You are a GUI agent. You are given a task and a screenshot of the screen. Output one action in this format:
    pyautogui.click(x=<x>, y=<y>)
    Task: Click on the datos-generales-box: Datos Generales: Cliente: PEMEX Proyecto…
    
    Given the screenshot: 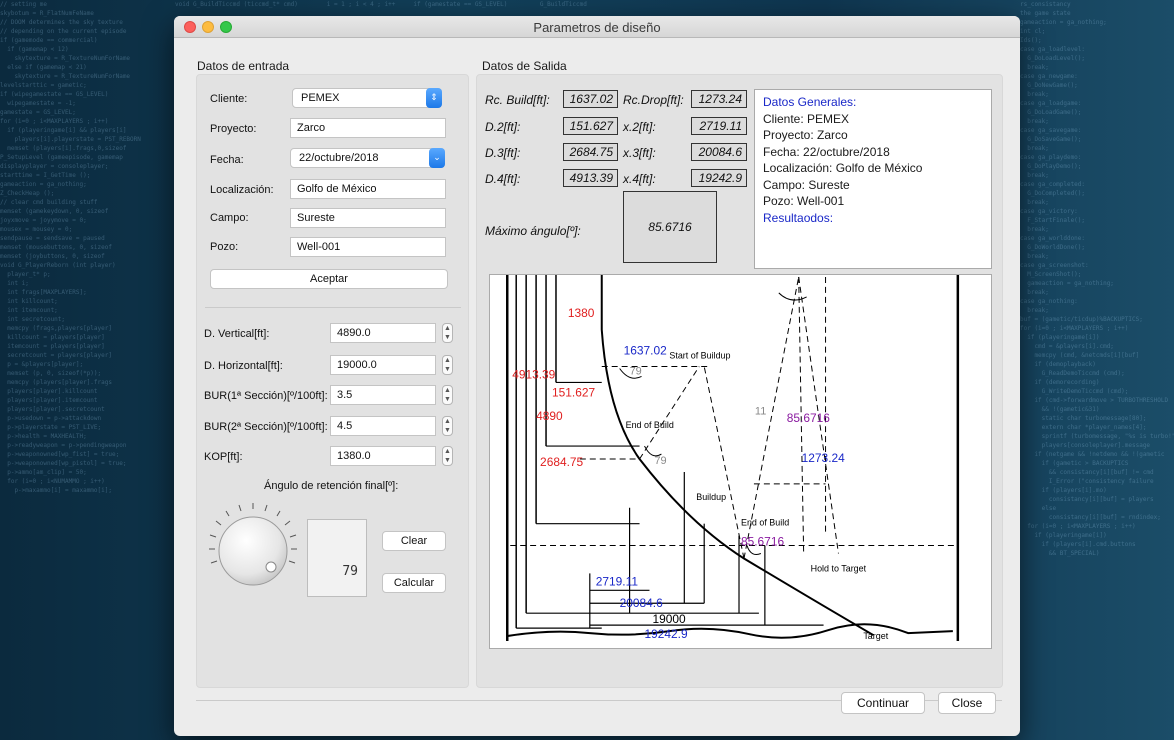 What is the action you would take?
    pyautogui.click(x=873, y=179)
    